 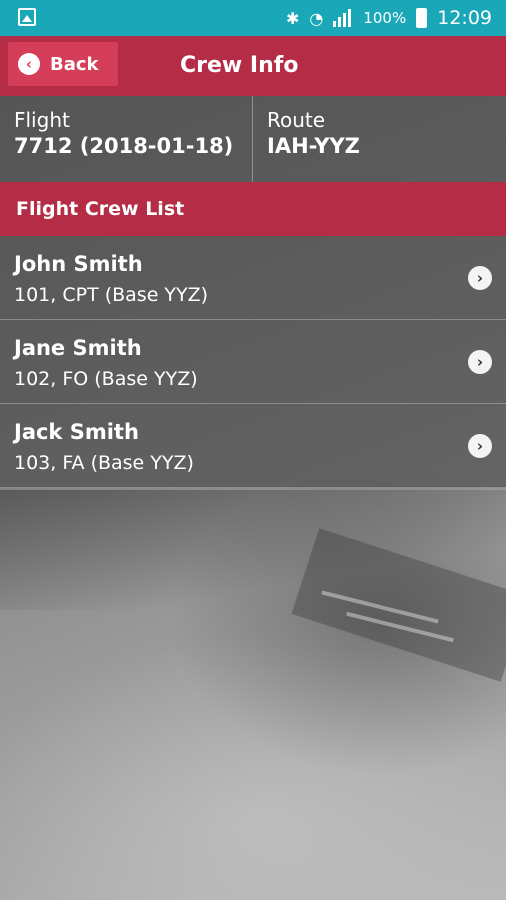 I want to click on app-header: ‹ Back Crew Info, so click(x=253, y=66).